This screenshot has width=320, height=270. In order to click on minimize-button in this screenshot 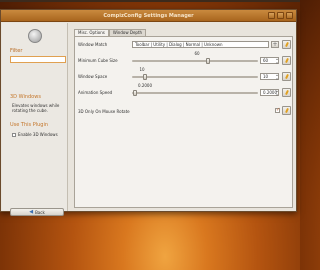, I will do `click(271, 15)`.